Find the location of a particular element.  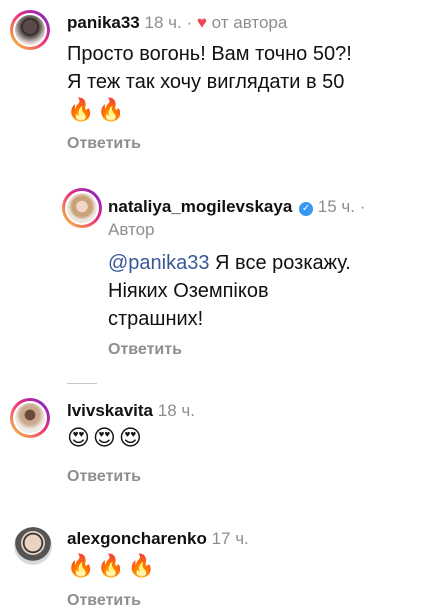

username: nataliya_mogilevskaya is located at coordinates (200, 206).